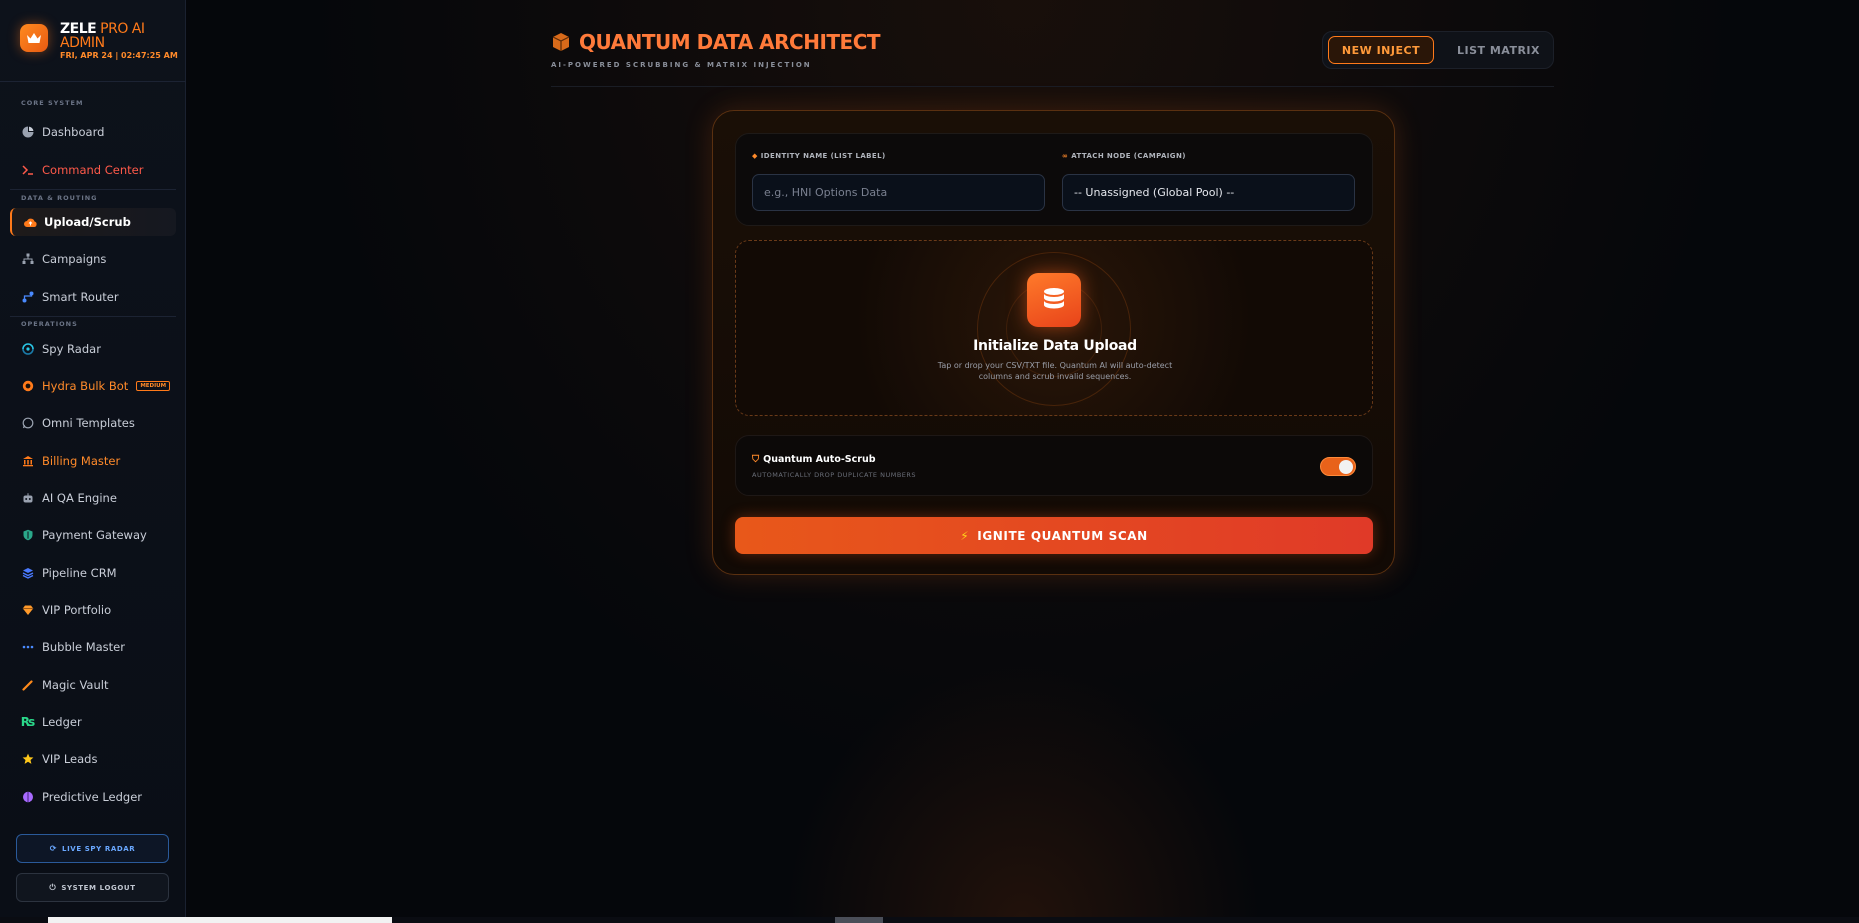 This screenshot has height=923, width=1859. I want to click on status-badge: MEDIUM, so click(153, 386).